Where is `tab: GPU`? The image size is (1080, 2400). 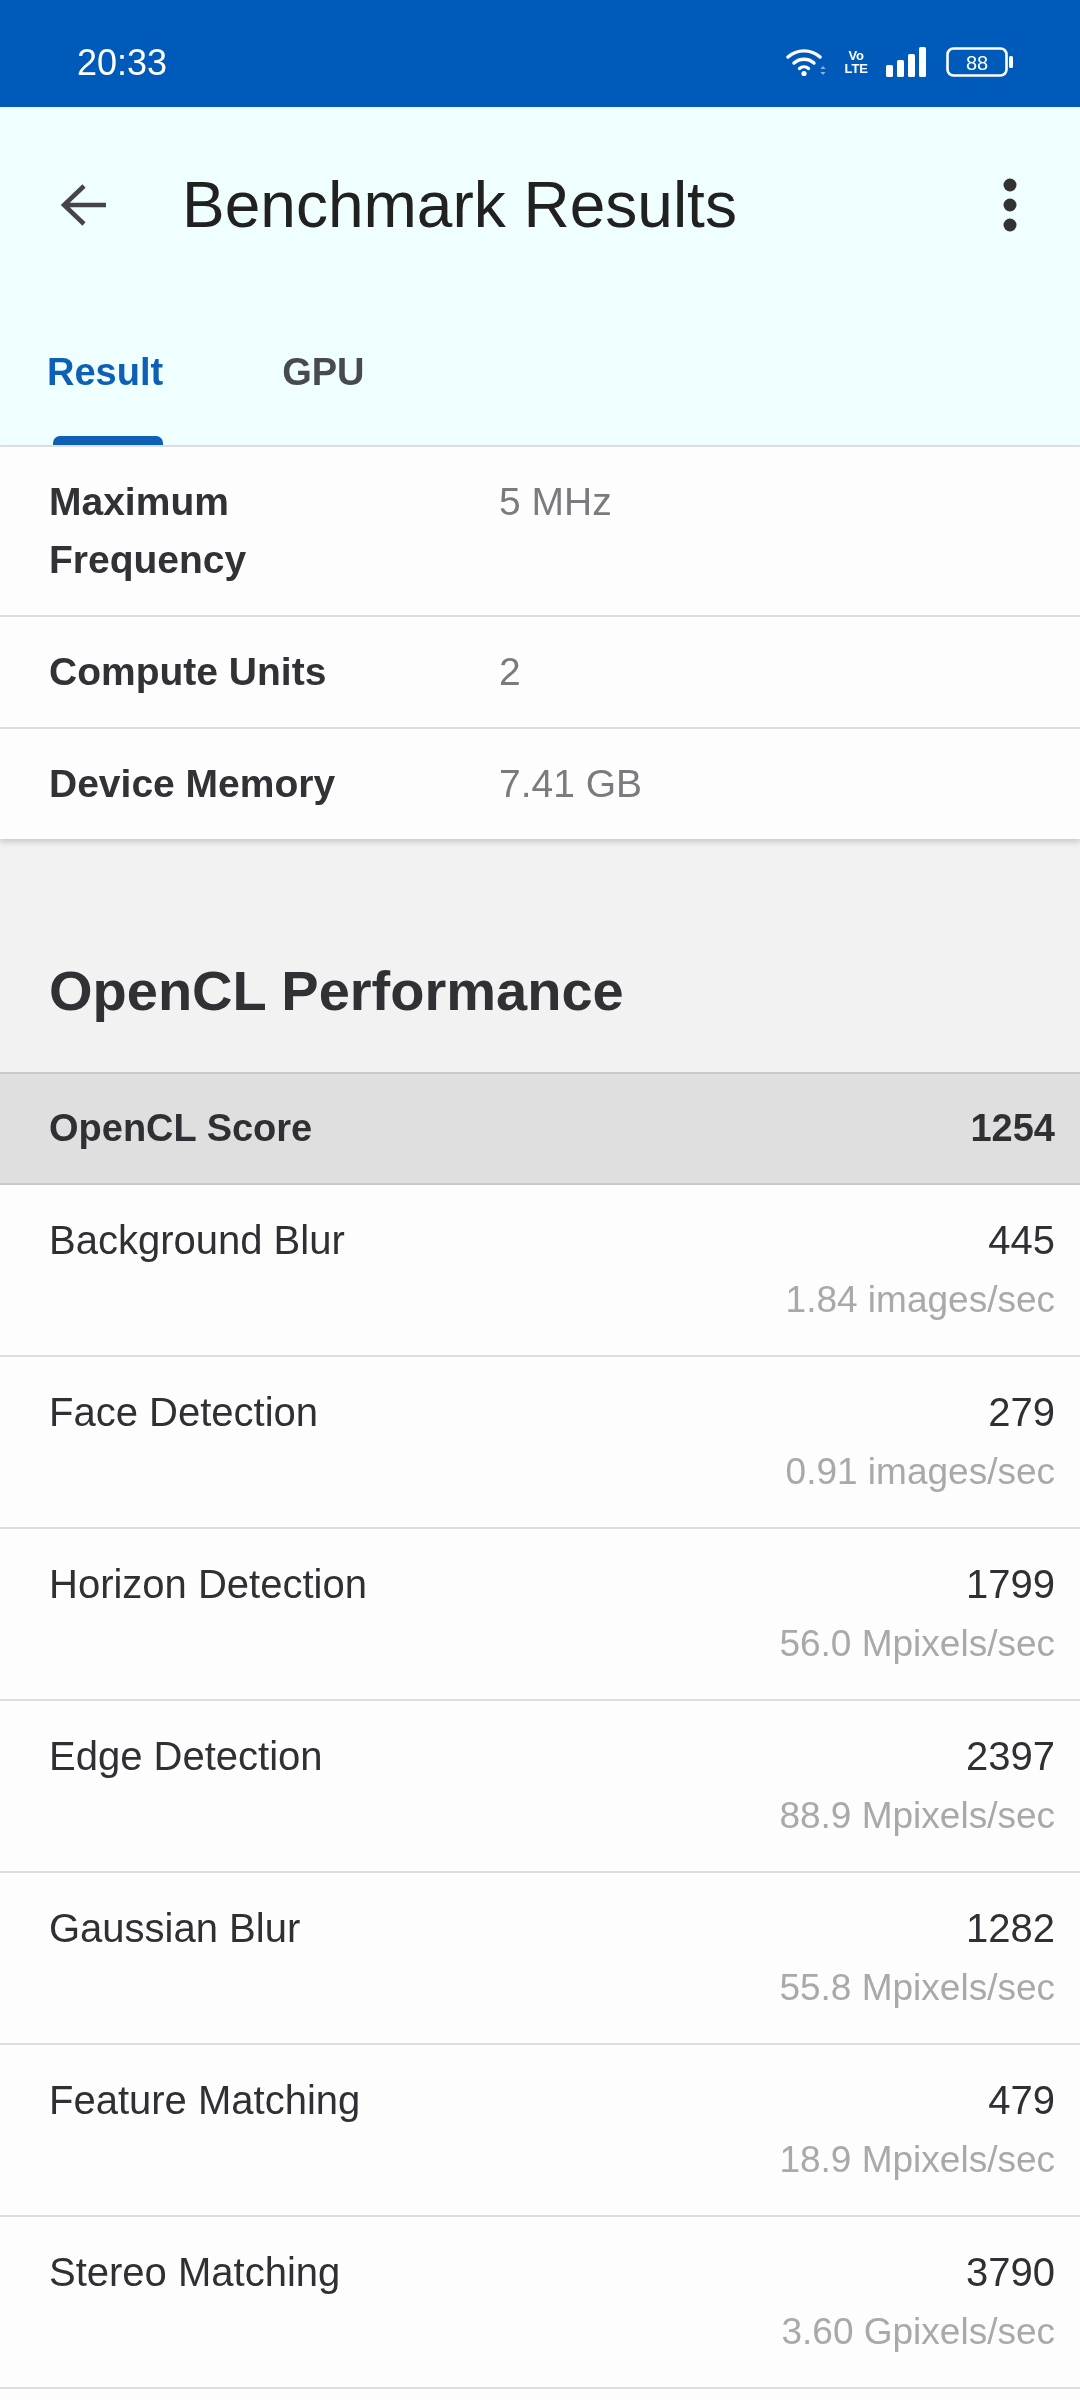 tab: GPU is located at coordinates (323, 374).